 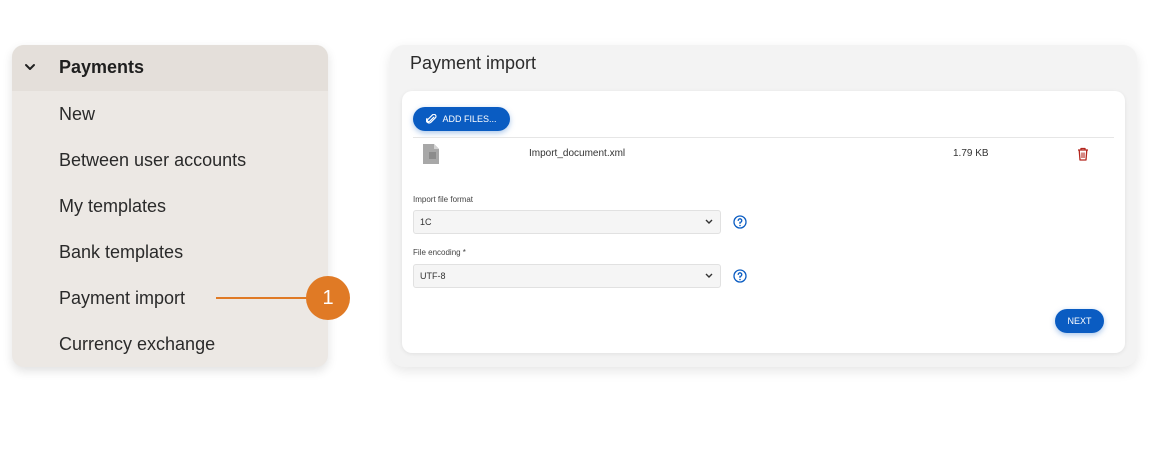 I want to click on sidebar-item-my-templates: My templates, so click(x=112, y=206).